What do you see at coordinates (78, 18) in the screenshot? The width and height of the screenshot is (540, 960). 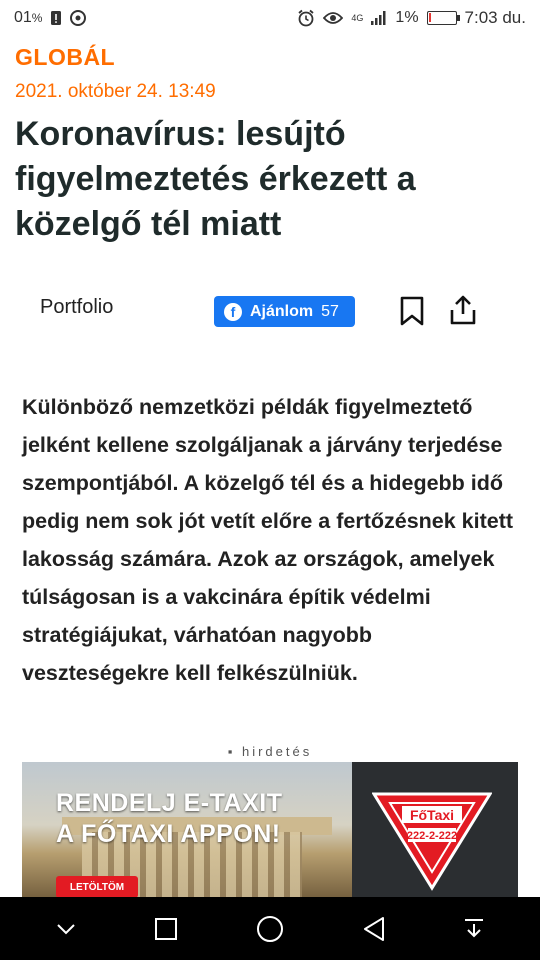 I see `chrome-icon` at bounding box center [78, 18].